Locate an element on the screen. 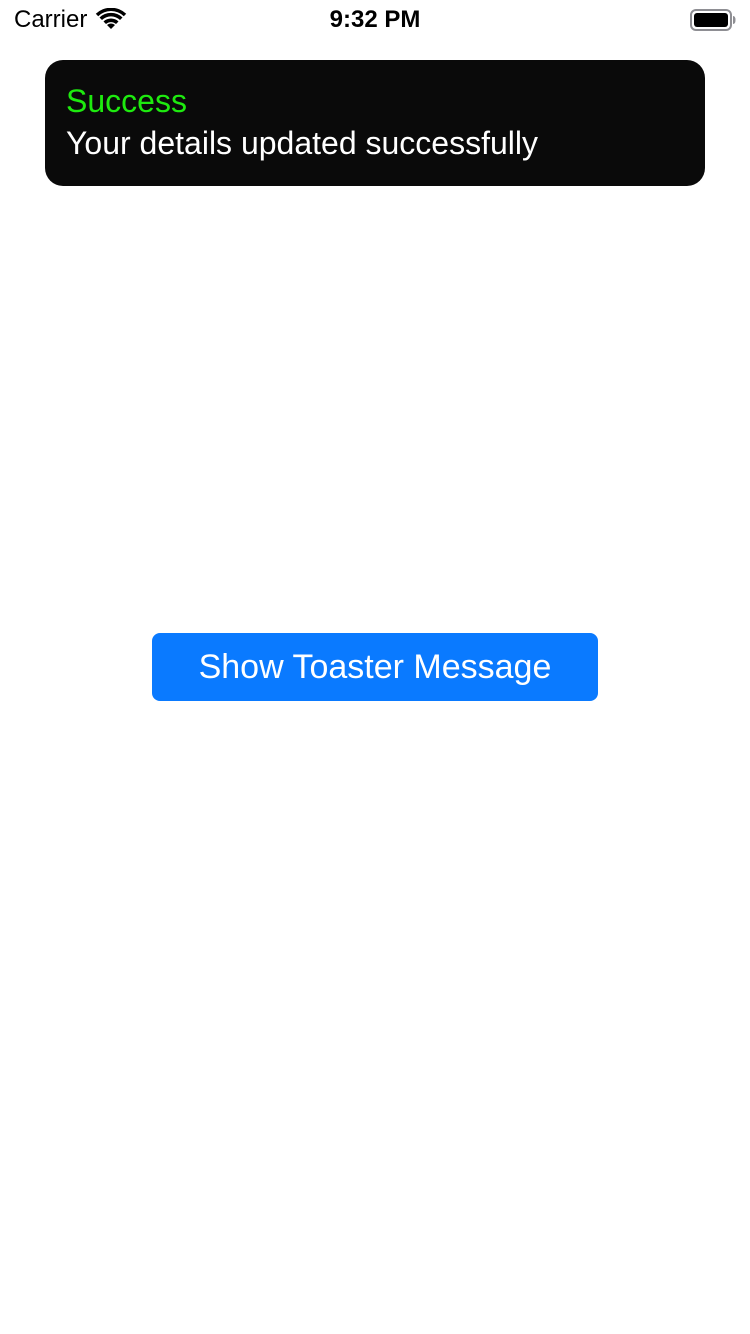 The width and height of the screenshot is (750, 1334). status-time: 9:32 PM is located at coordinates (375, 19).